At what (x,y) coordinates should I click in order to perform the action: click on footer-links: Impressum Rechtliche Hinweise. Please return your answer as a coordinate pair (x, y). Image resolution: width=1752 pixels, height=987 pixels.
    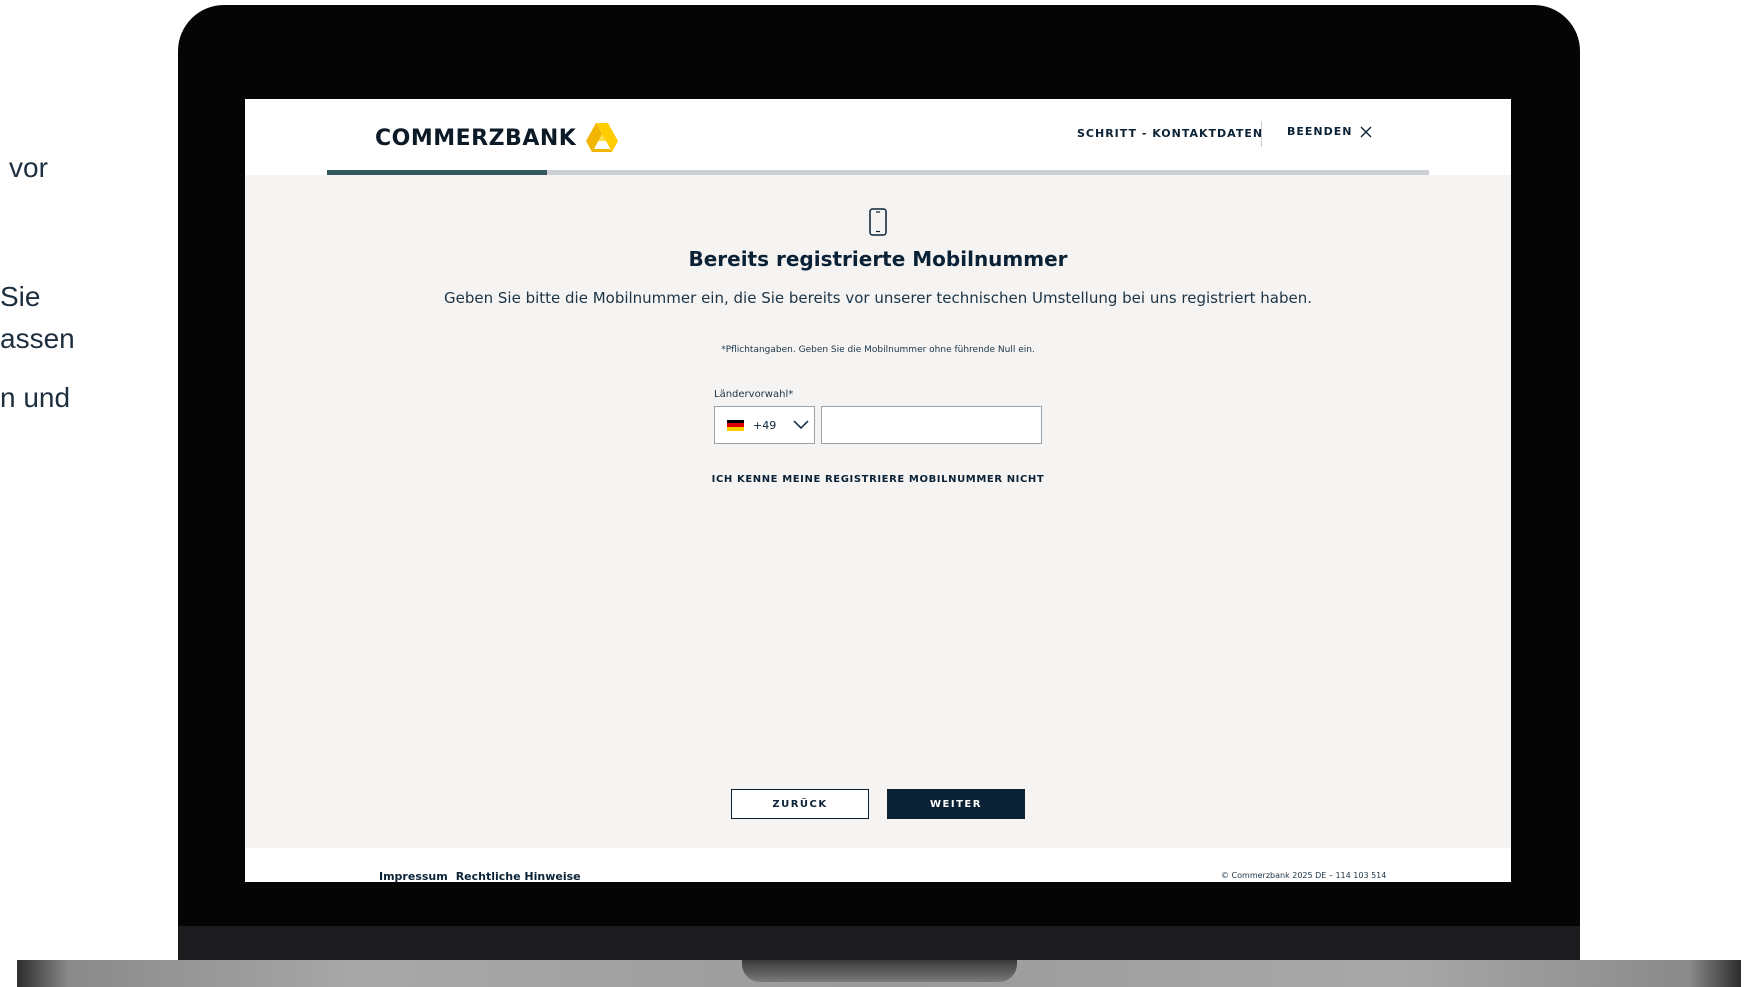
    Looking at the image, I should click on (480, 876).